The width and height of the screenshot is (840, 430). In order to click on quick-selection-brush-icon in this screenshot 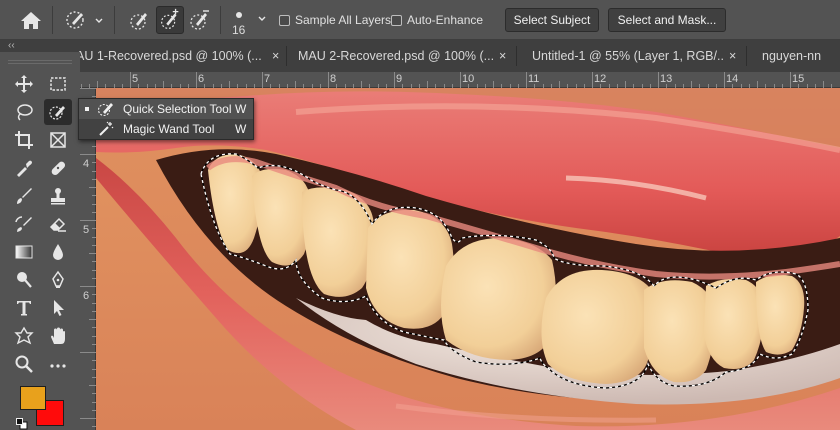, I will do `click(84, 20)`.